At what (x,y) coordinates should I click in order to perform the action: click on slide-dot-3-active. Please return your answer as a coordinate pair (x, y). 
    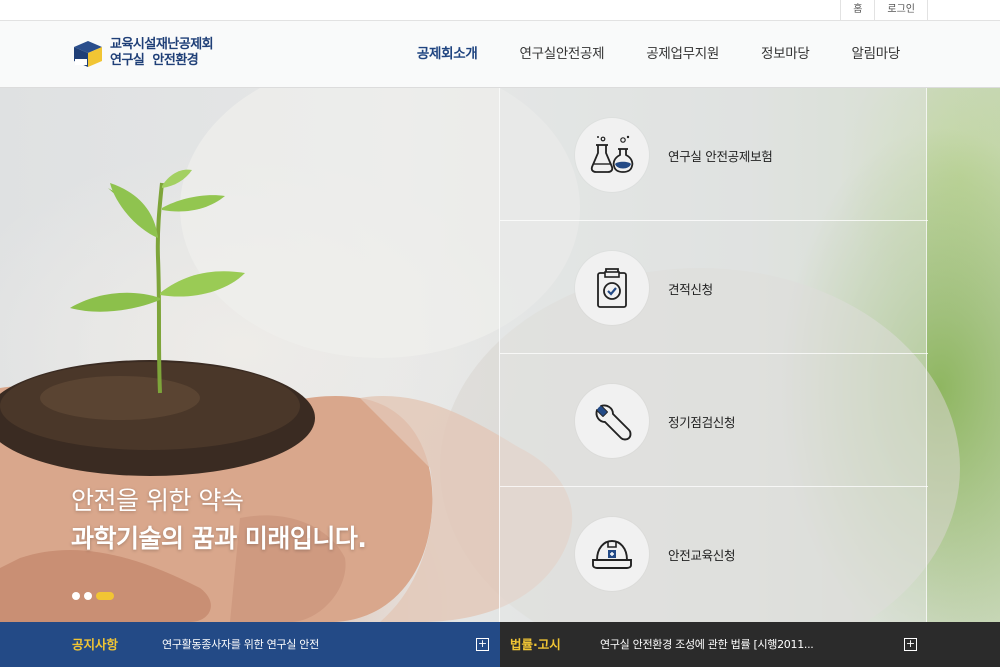
    Looking at the image, I should click on (105, 596).